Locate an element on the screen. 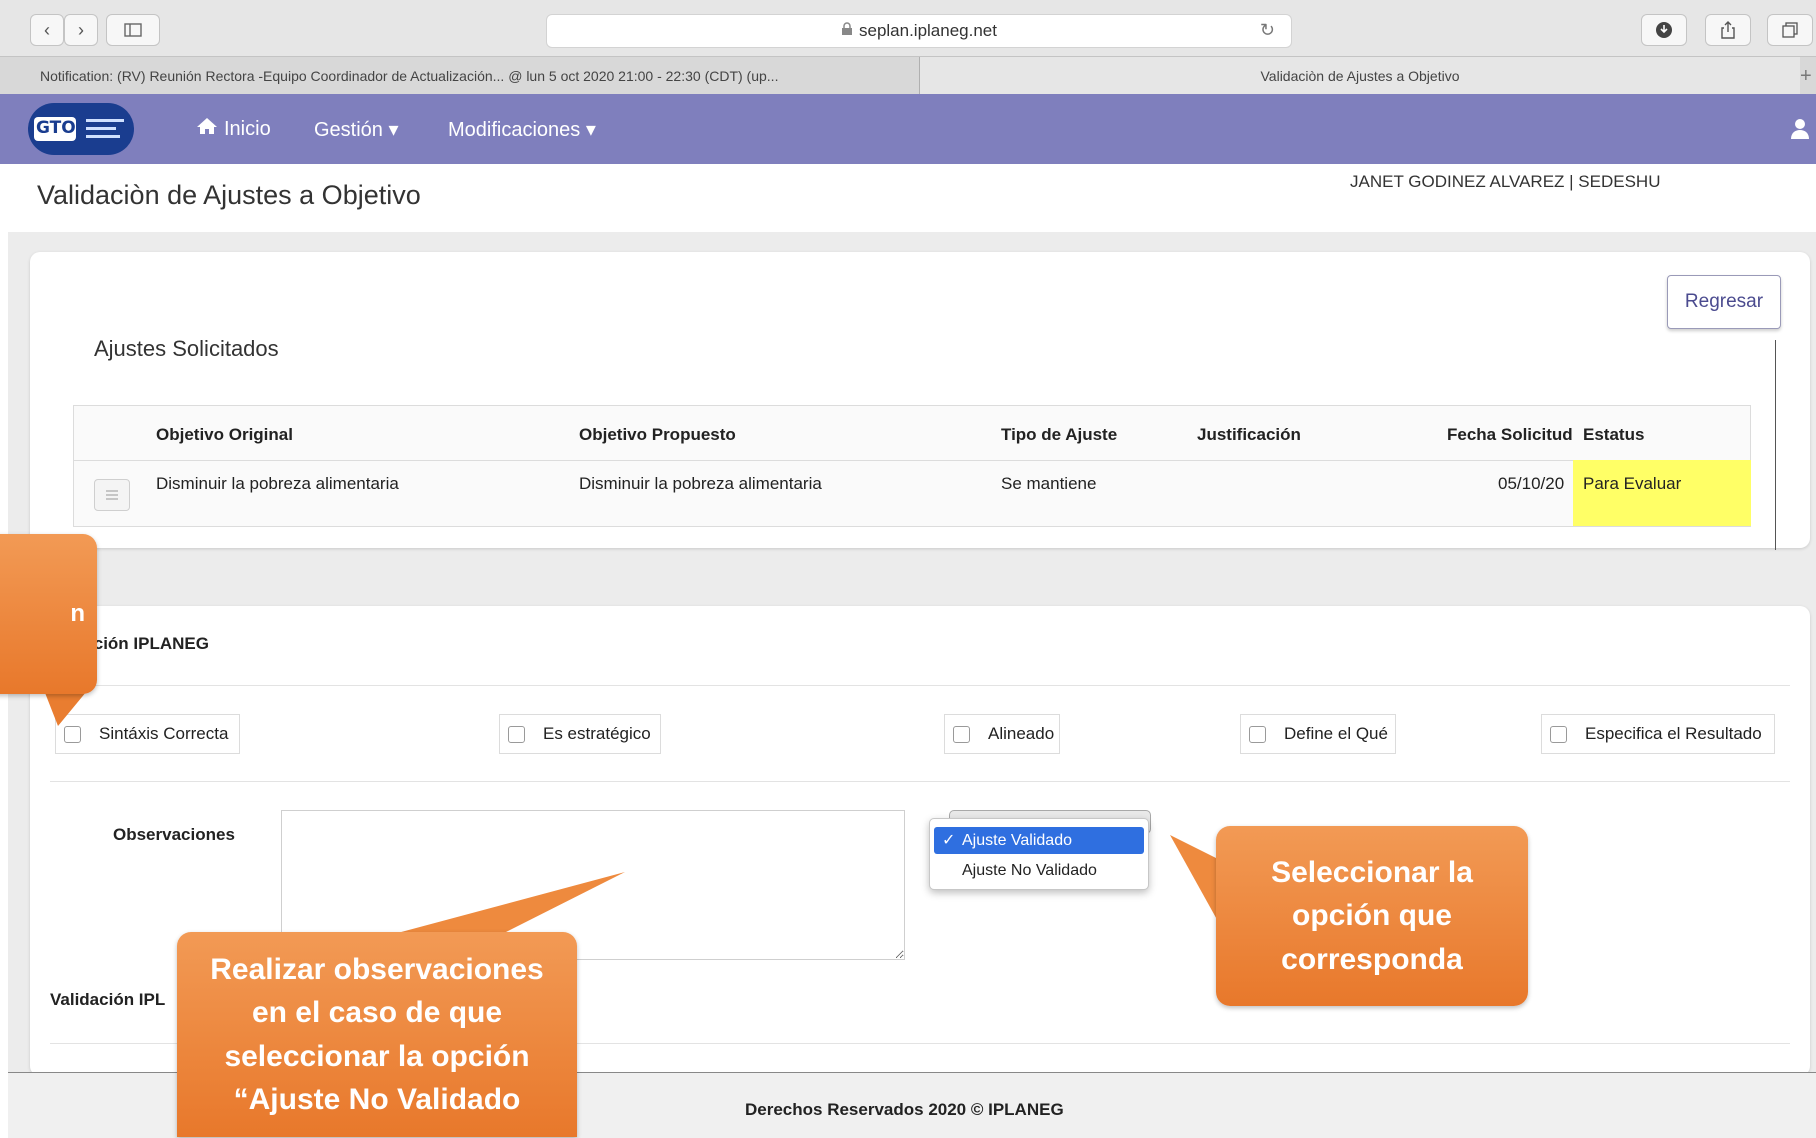 The height and width of the screenshot is (1138, 1816). nav-item-inicio: Inicio is located at coordinates (233, 129).